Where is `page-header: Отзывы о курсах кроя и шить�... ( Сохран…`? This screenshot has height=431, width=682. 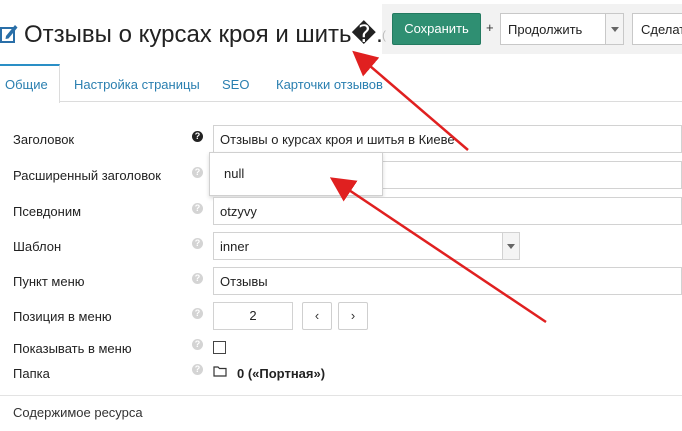
page-header: Отзывы о курсах кроя и шить�... ( Сохран… is located at coordinates (341, 32).